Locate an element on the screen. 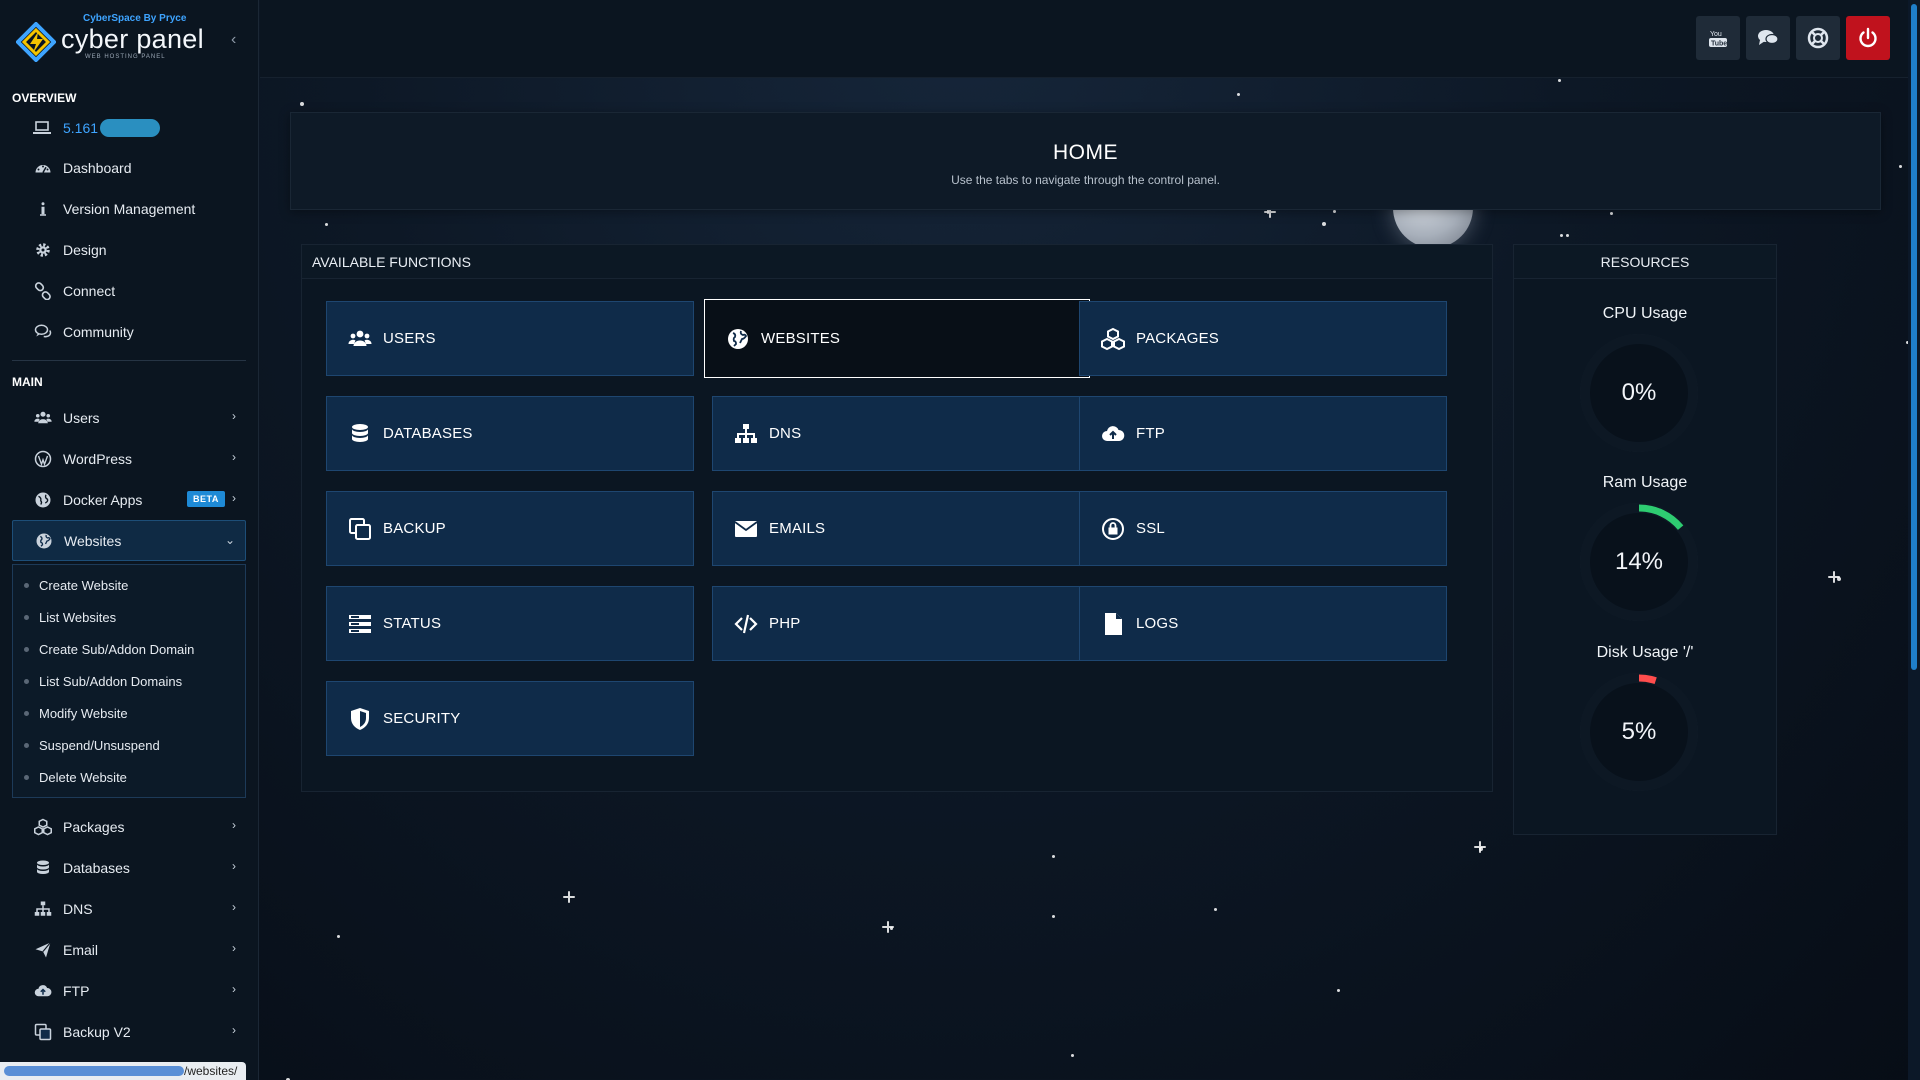 The height and width of the screenshot is (1080, 1920). function-tile-label: WEBSITES is located at coordinates (801, 338).